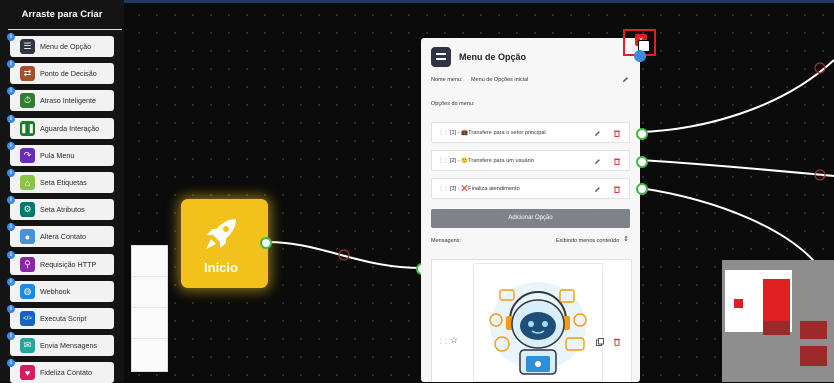 The height and width of the screenshot is (383, 834). I want to click on edge-start-to-menu, so click(344, 255).